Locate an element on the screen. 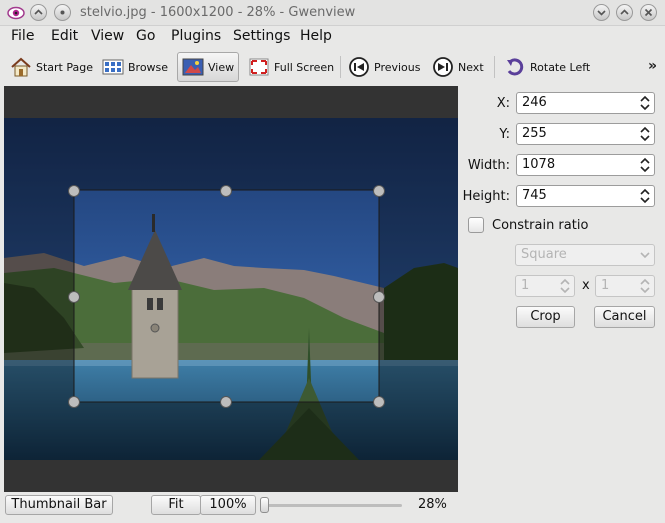  crop-handle-top is located at coordinates (226, 191).